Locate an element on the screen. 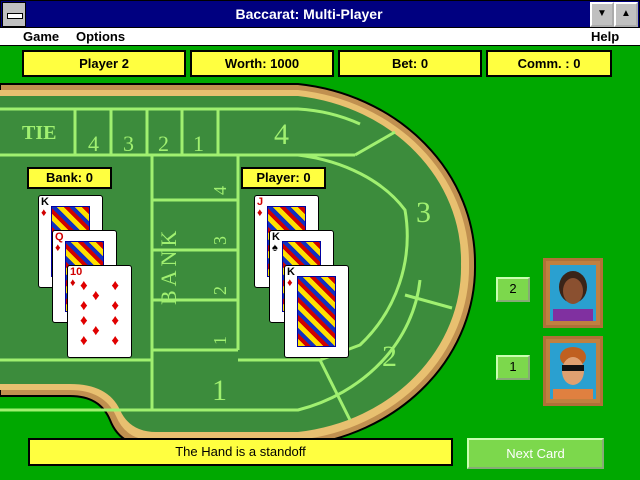 The width and height of the screenshot is (640, 480). man-sunglasses-portrait-icon is located at coordinates (573, 371).